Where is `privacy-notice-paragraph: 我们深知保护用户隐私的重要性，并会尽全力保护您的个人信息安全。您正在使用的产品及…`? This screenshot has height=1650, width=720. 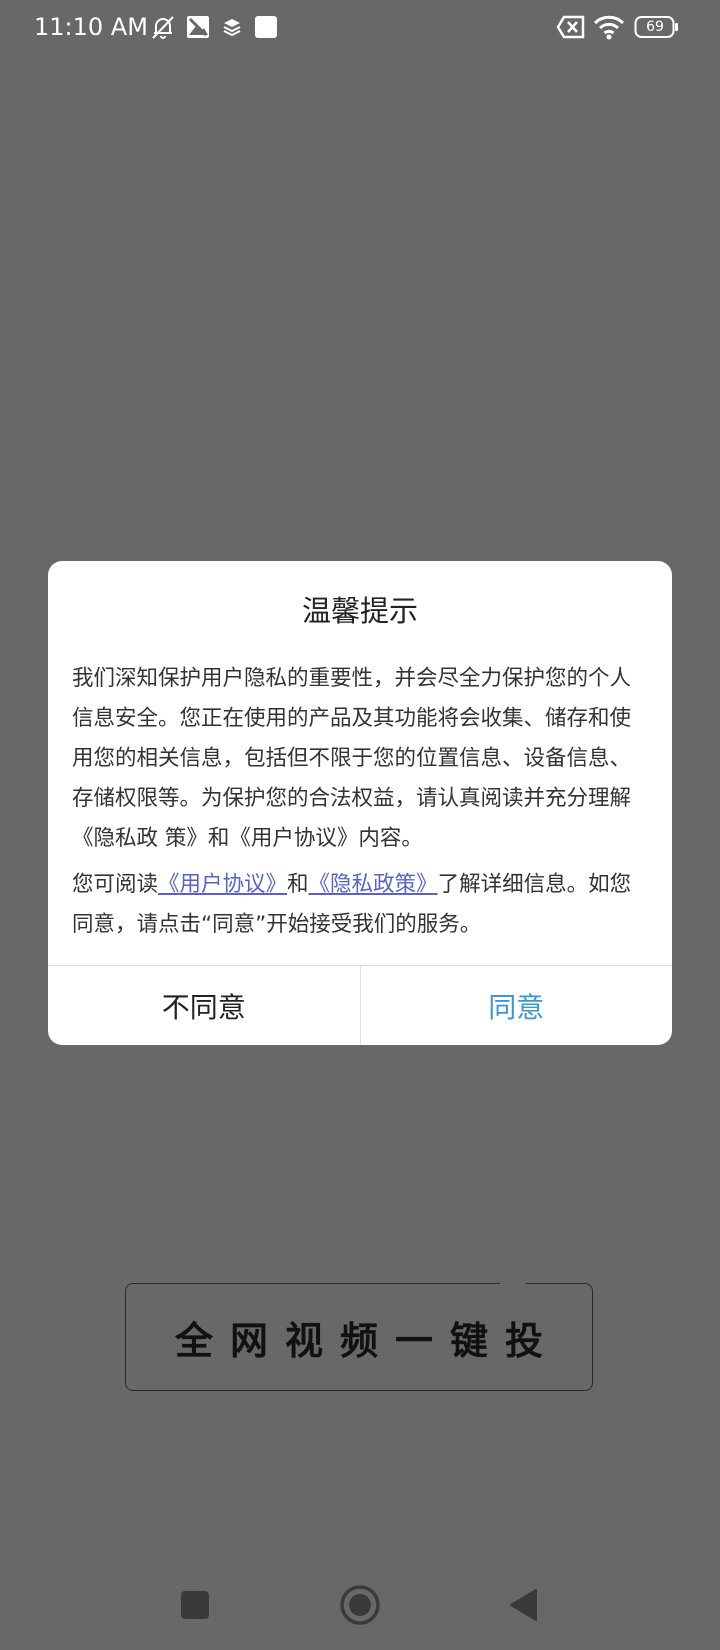
privacy-notice-paragraph: 我们深知保护用户隐私的重要性，并会尽全力保护您的个人信息安全。您正在使用的产品及… is located at coordinates (352, 758).